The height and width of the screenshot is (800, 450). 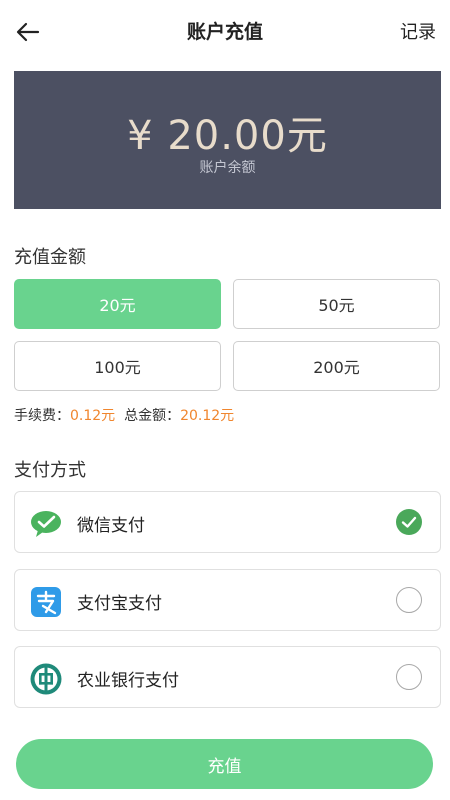 I want to click on amount-option-100: 100元, so click(x=117, y=366).